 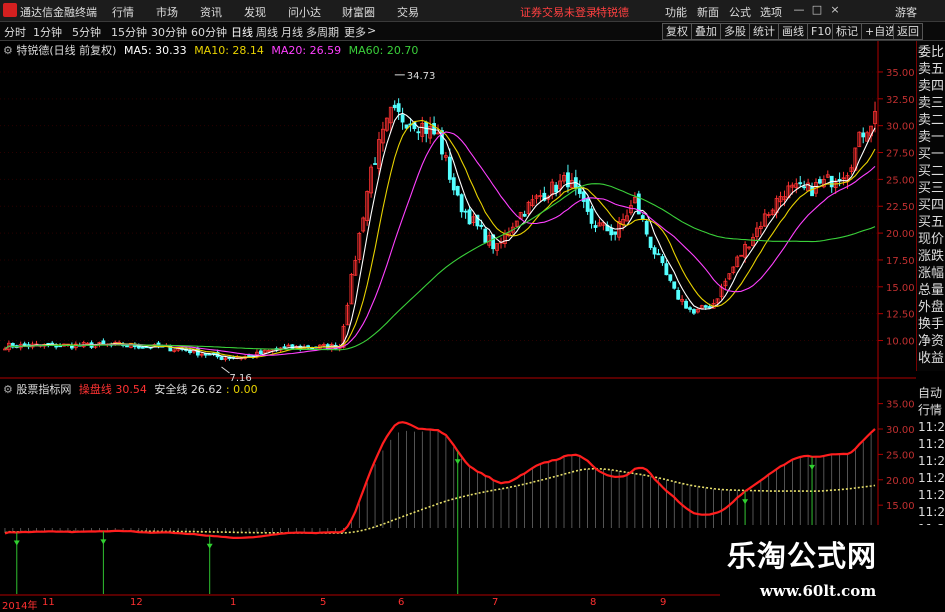 I want to click on quote-field-label: 卖一, so click(x=931, y=137).